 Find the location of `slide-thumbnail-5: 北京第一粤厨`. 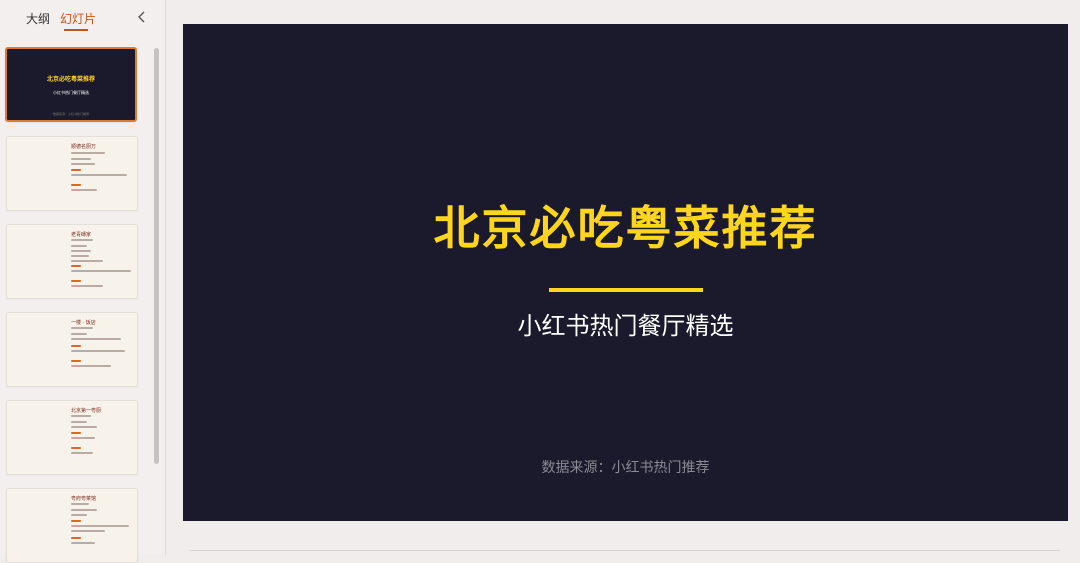

slide-thumbnail-5: 北京第一粤厨 is located at coordinates (72, 437).